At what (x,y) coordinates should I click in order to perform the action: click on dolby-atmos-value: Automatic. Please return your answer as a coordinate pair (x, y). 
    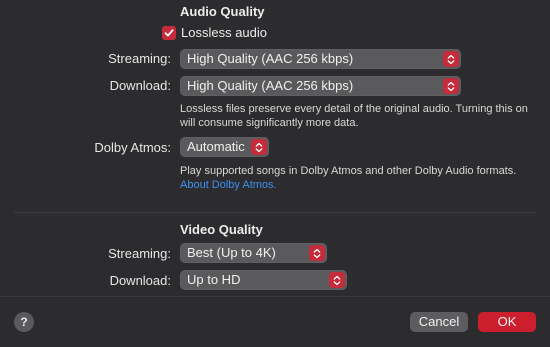
    Looking at the image, I should click on (216, 146).